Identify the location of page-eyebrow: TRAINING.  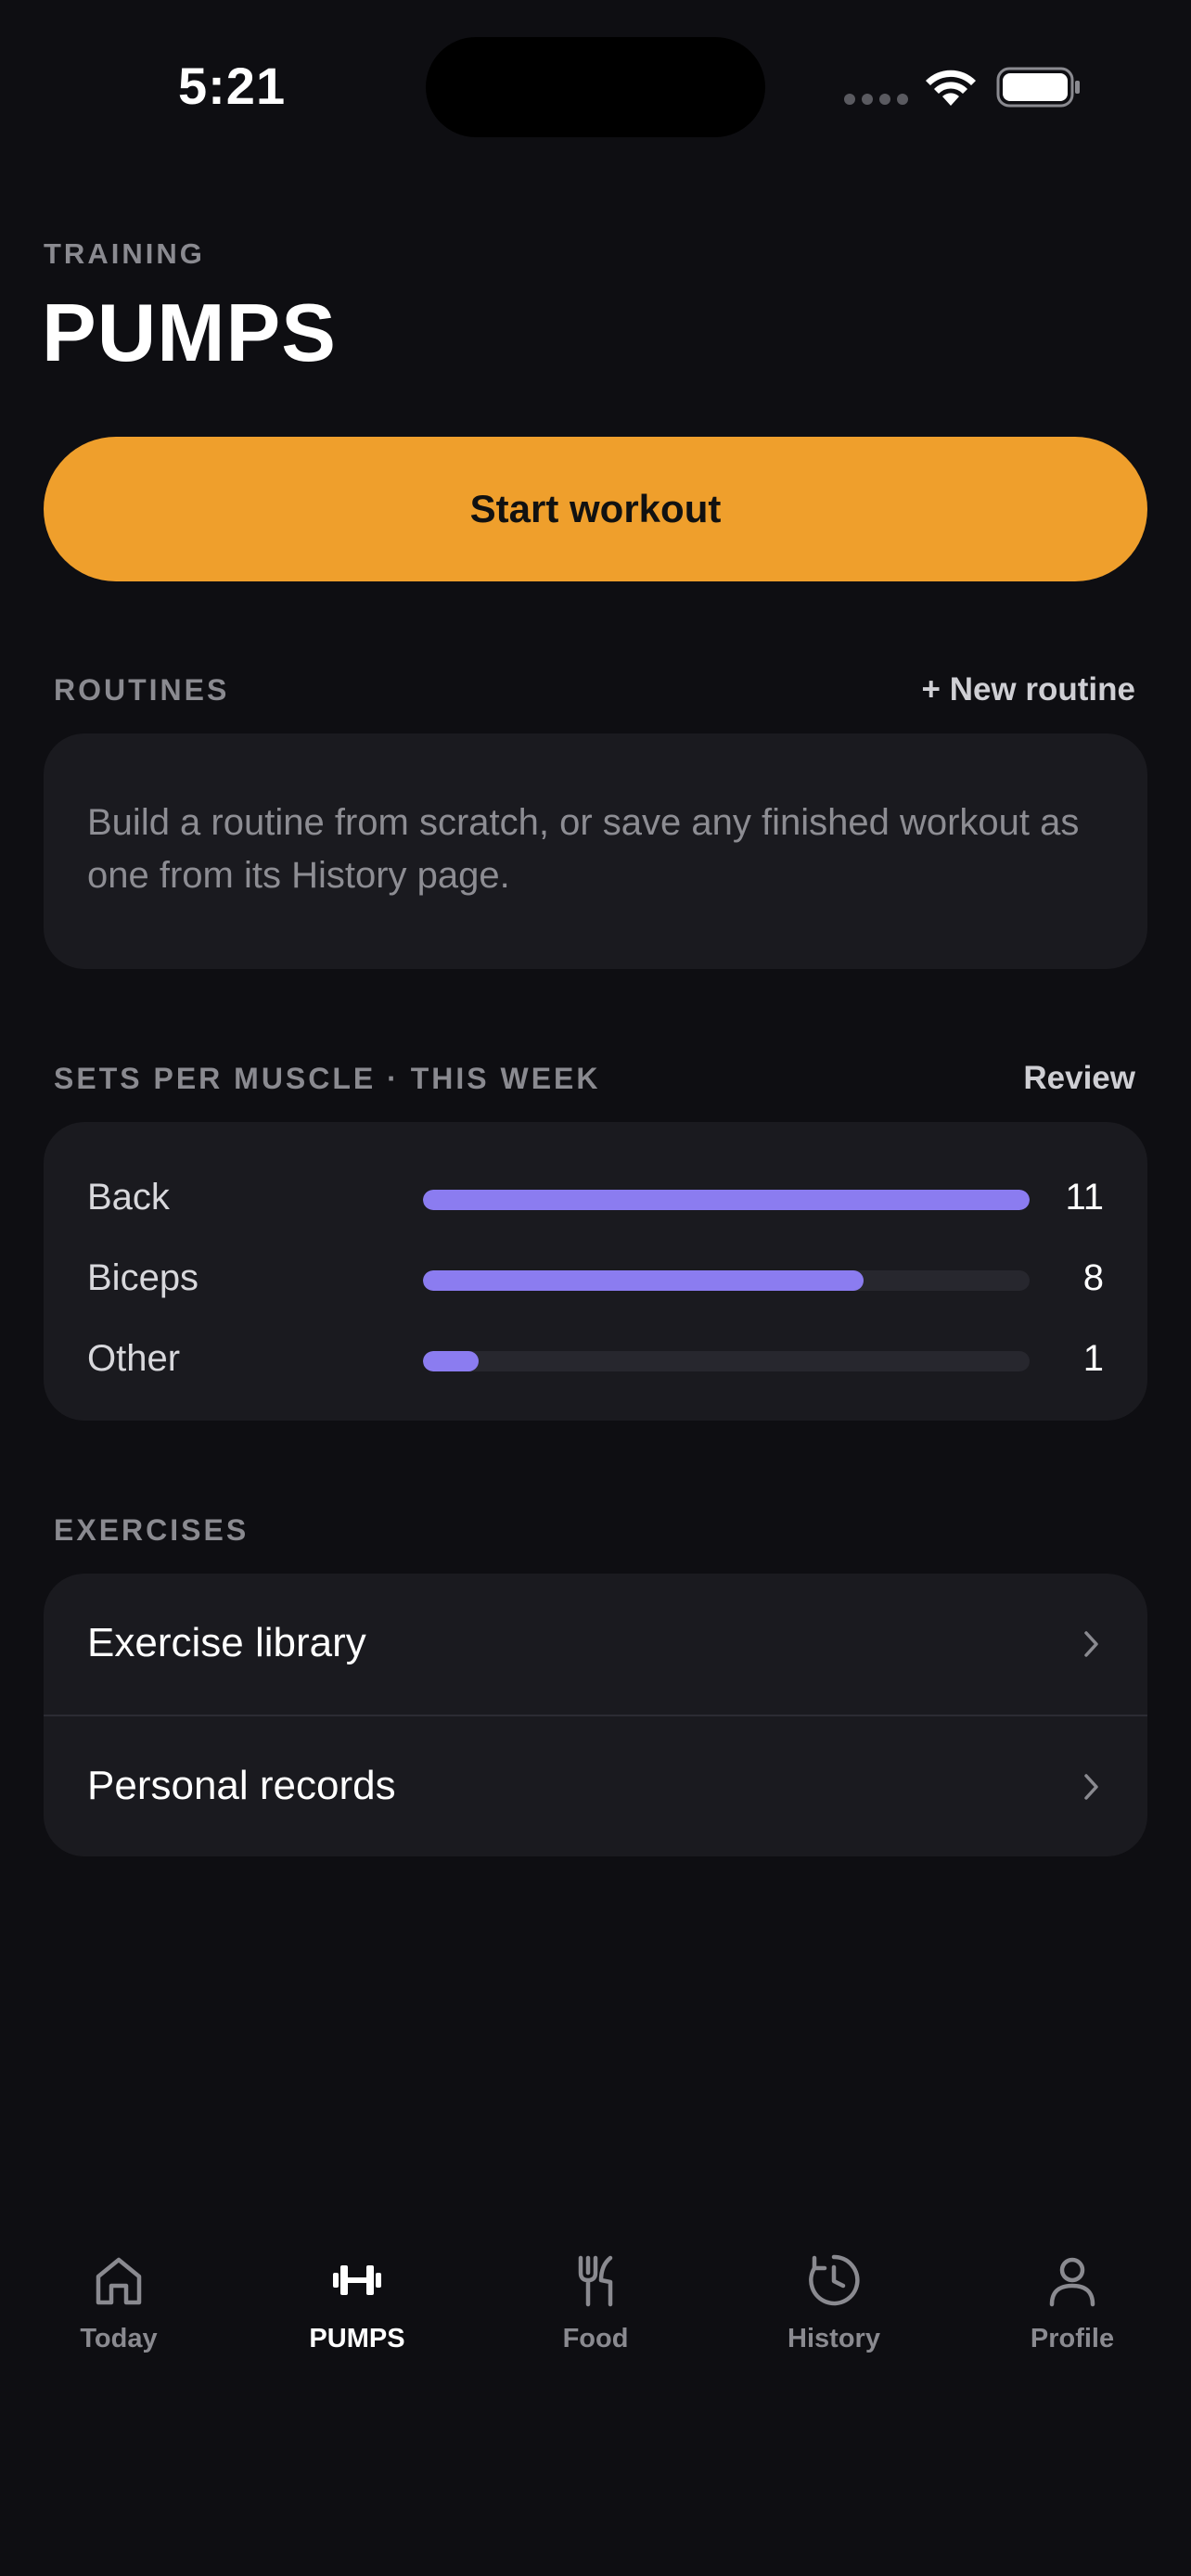
(124, 254).